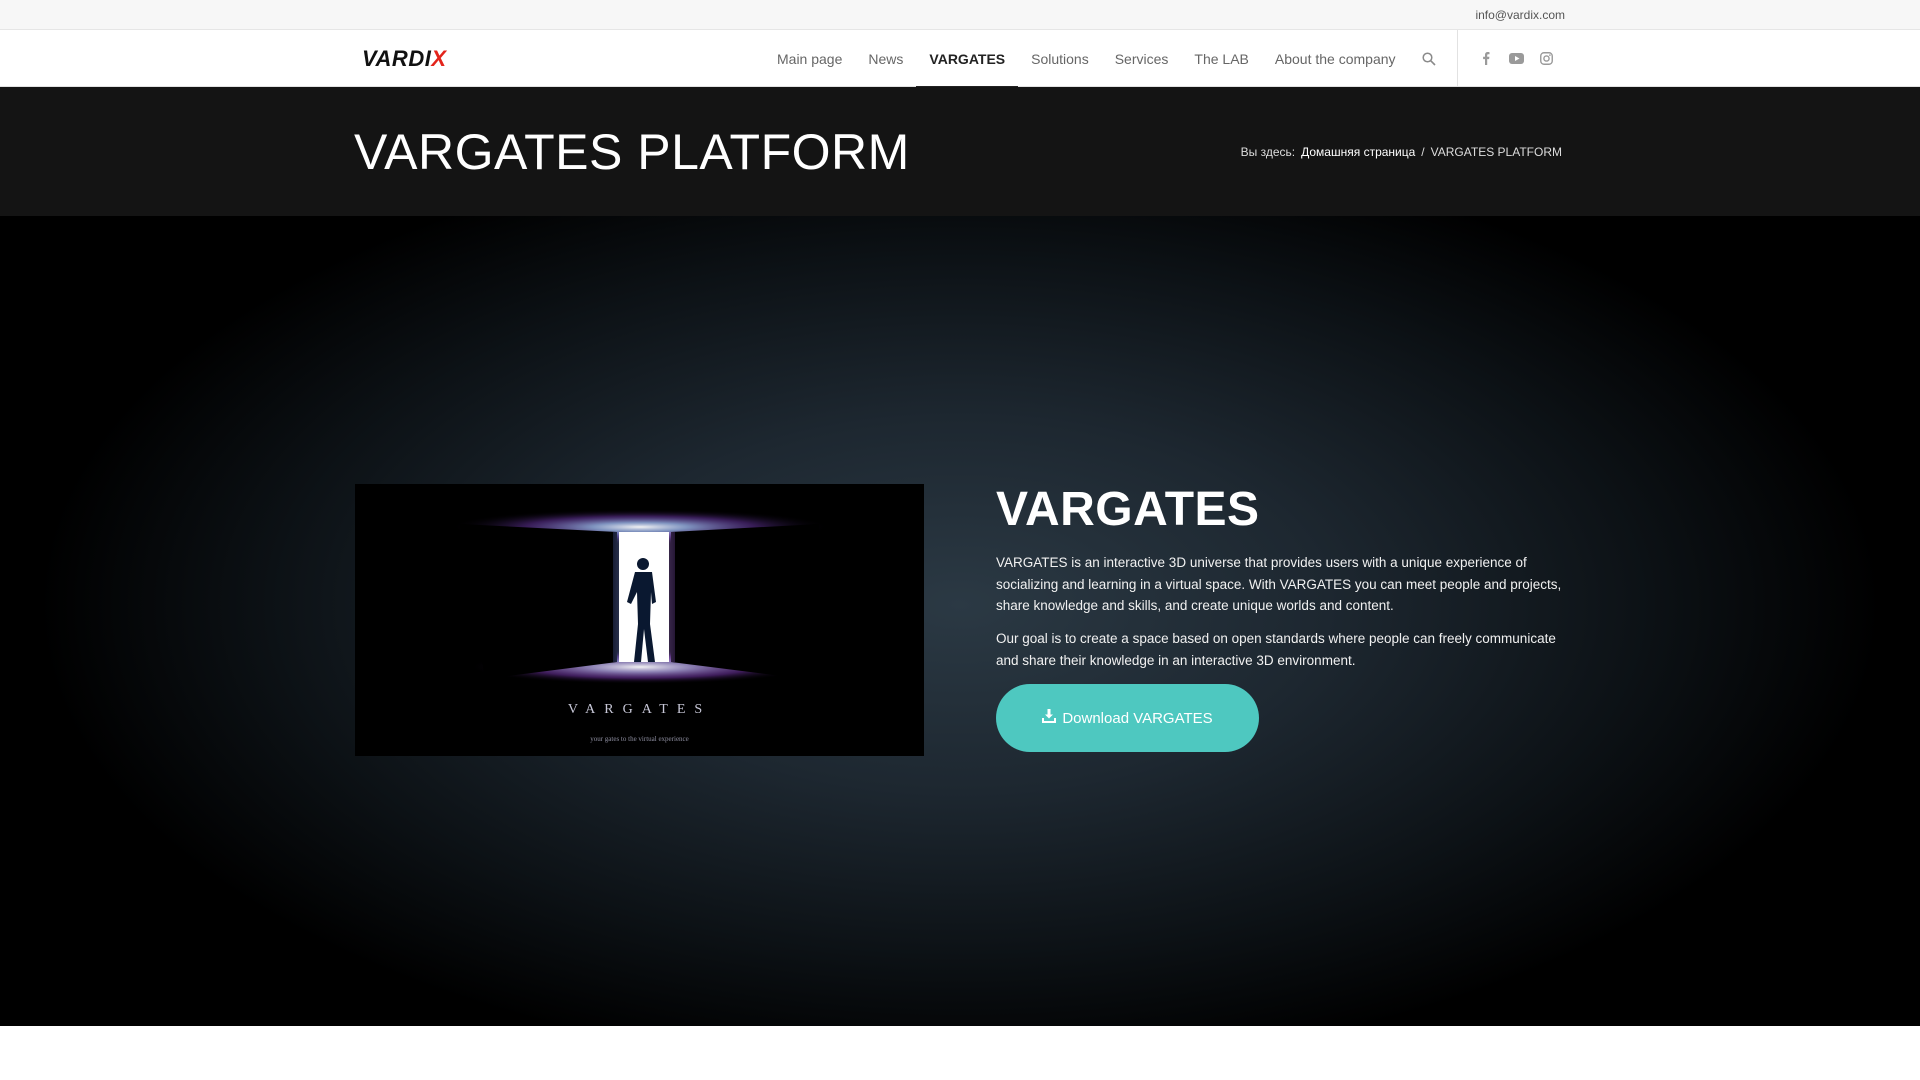  I want to click on page-title: VARGATES PLATFORM, so click(632, 152).